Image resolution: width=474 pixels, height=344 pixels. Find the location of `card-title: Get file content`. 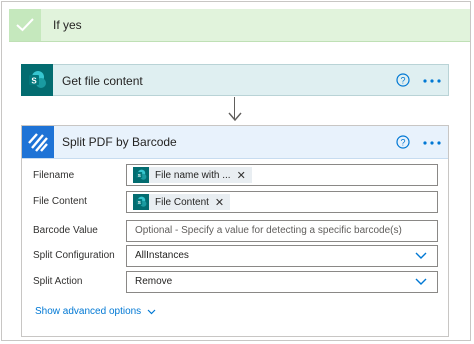

card-title: Get file content is located at coordinates (102, 81).